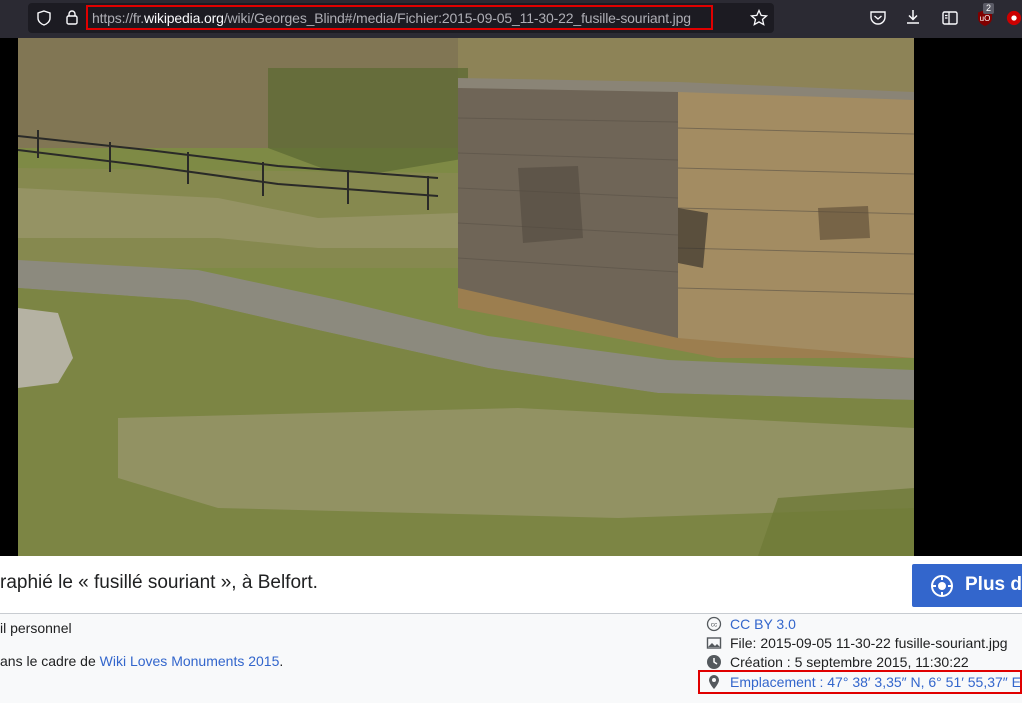 This screenshot has height=703, width=1022. I want to click on more-details-label: Plus d, so click(993, 584).